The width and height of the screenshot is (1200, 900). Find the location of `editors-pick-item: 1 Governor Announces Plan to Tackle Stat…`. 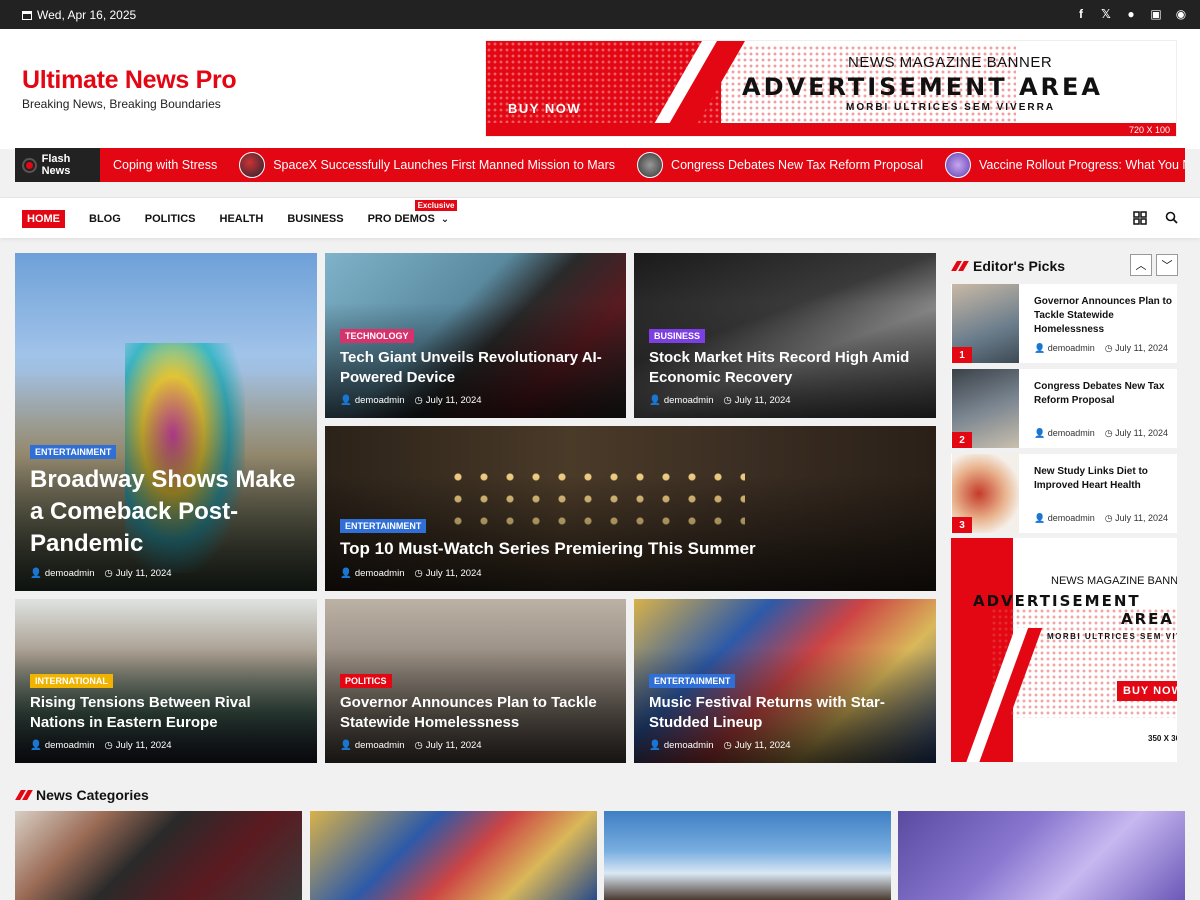

editors-pick-item: 1 Governor Announces Plan to Tackle Stat… is located at coordinates (1064, 323).